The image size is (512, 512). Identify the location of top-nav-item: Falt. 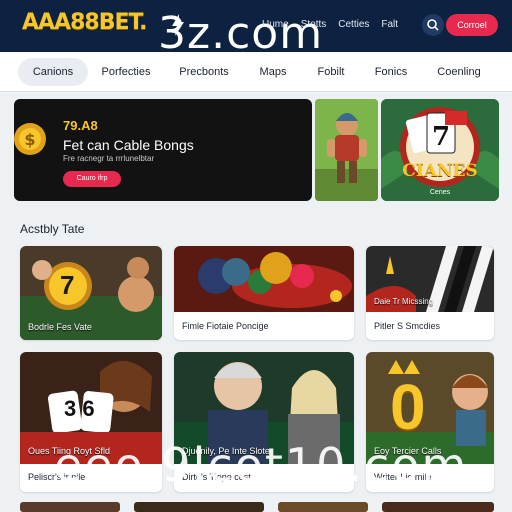
(389, 24).